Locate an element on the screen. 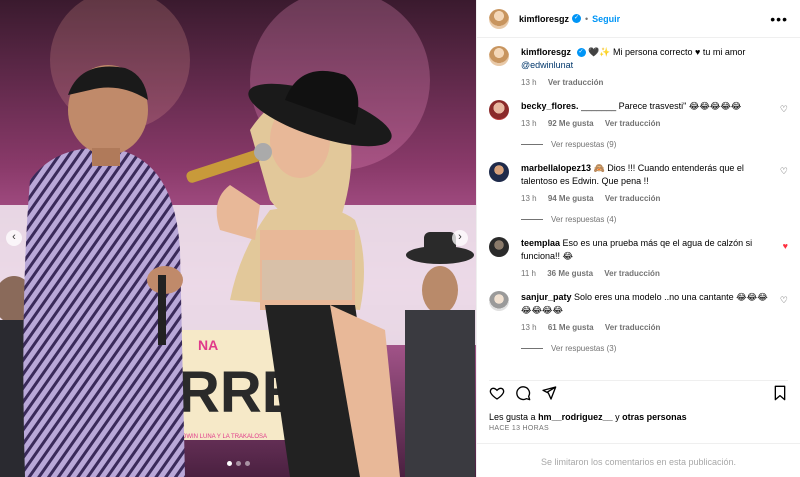 The image size is (800, 477). action-bar is located at coordinates (638, 390).